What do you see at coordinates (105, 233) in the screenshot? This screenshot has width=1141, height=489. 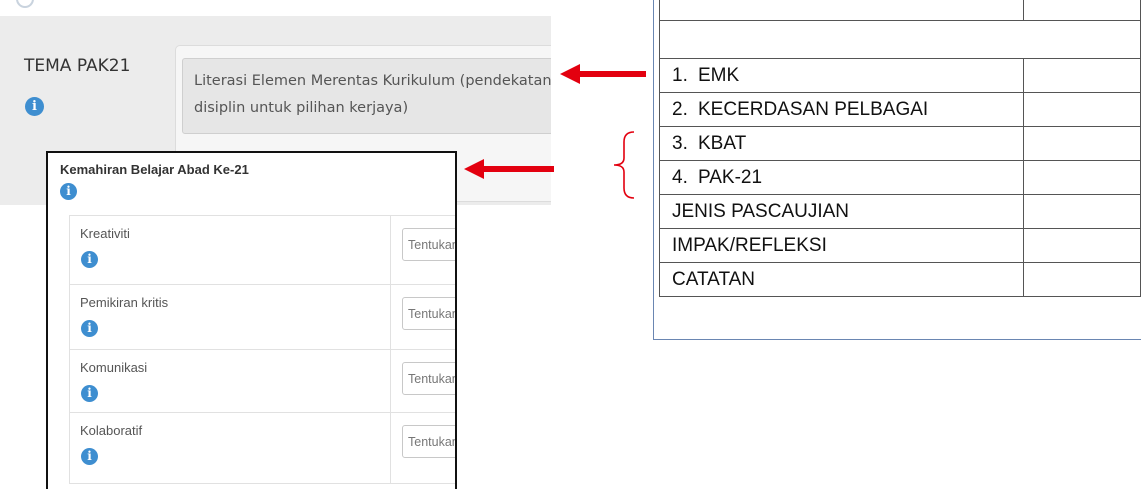 I see `skill-label: Kreativiti` at bounding box center [105, 233].